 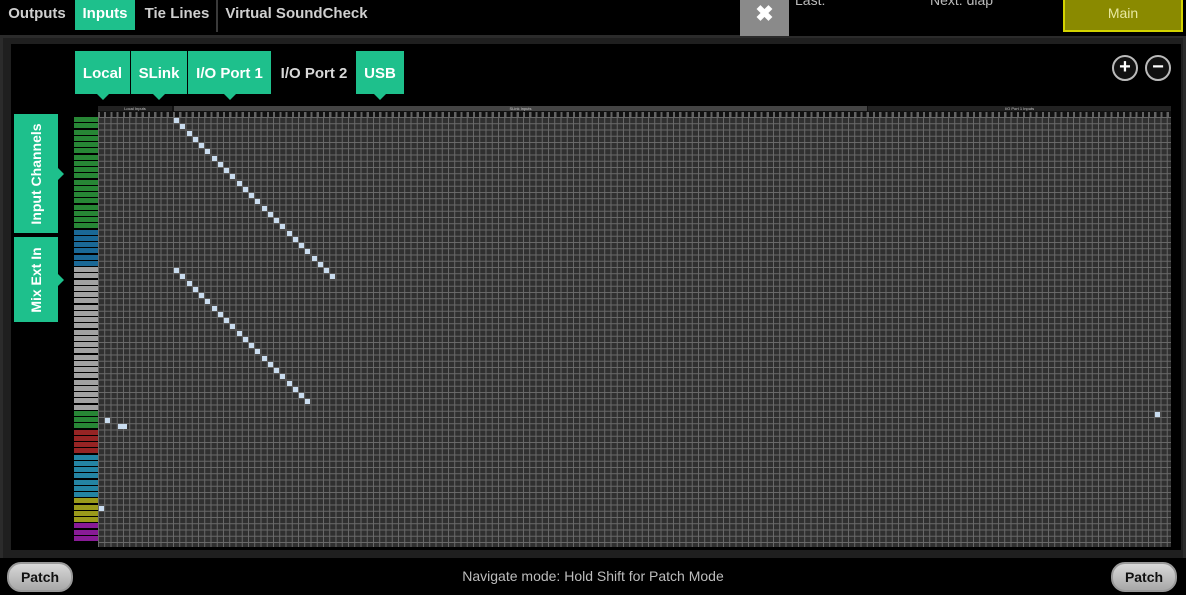 What do you see at coordinates (217, 16) in the screenshot?
I see `tab-divider` at bounding box center [217, 16].